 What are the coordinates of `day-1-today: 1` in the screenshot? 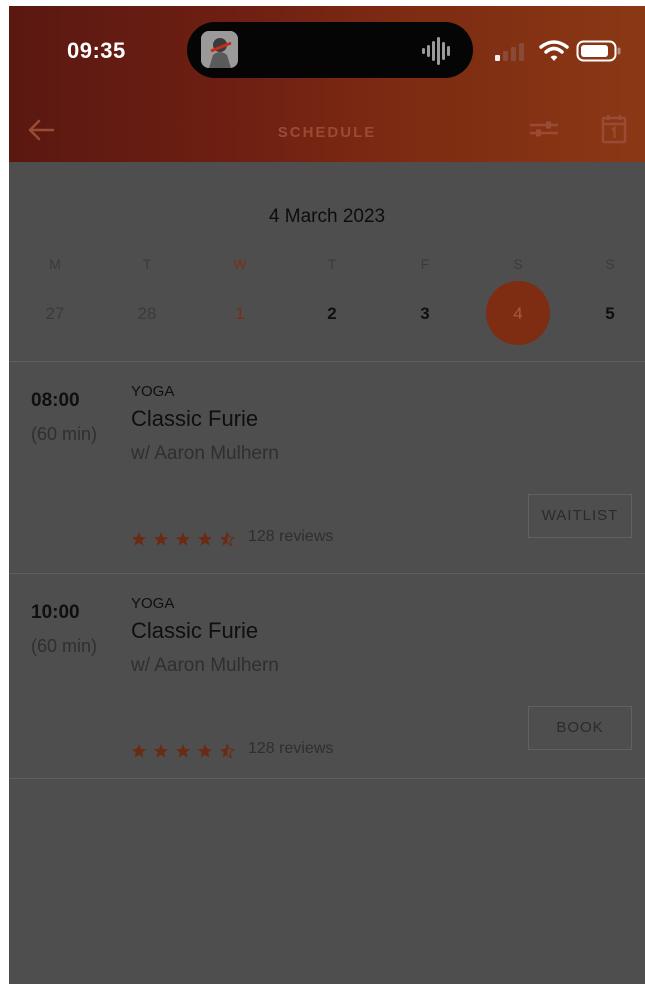 It's located at (240, 314).